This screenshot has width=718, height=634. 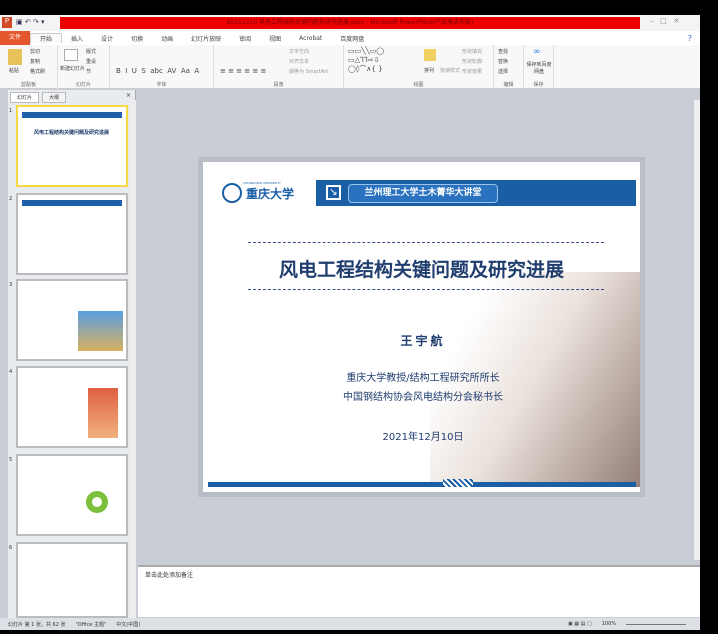 What do you see at coordinates (245, 38) in the screenshot?
I see `tab-review: 审阅` at bounding box center [245, 38].